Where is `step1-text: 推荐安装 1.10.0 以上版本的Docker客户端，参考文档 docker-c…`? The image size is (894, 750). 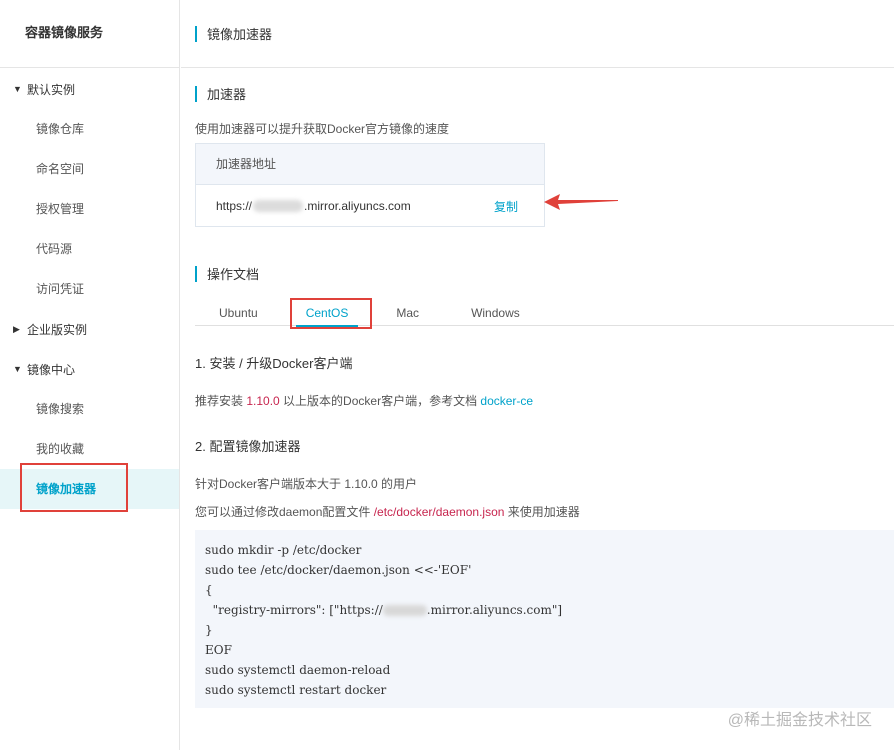
step1-text: 推荐安装 1.10.0 以上版本的Docker客户端，参考文档 docker-c… is located at coordinates (364, 400).